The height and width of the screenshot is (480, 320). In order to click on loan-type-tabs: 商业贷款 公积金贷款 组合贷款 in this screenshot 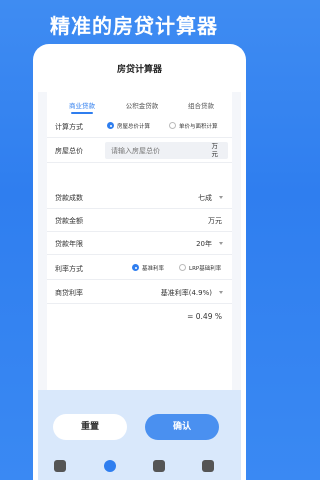, I will do `click(139, 105)`.